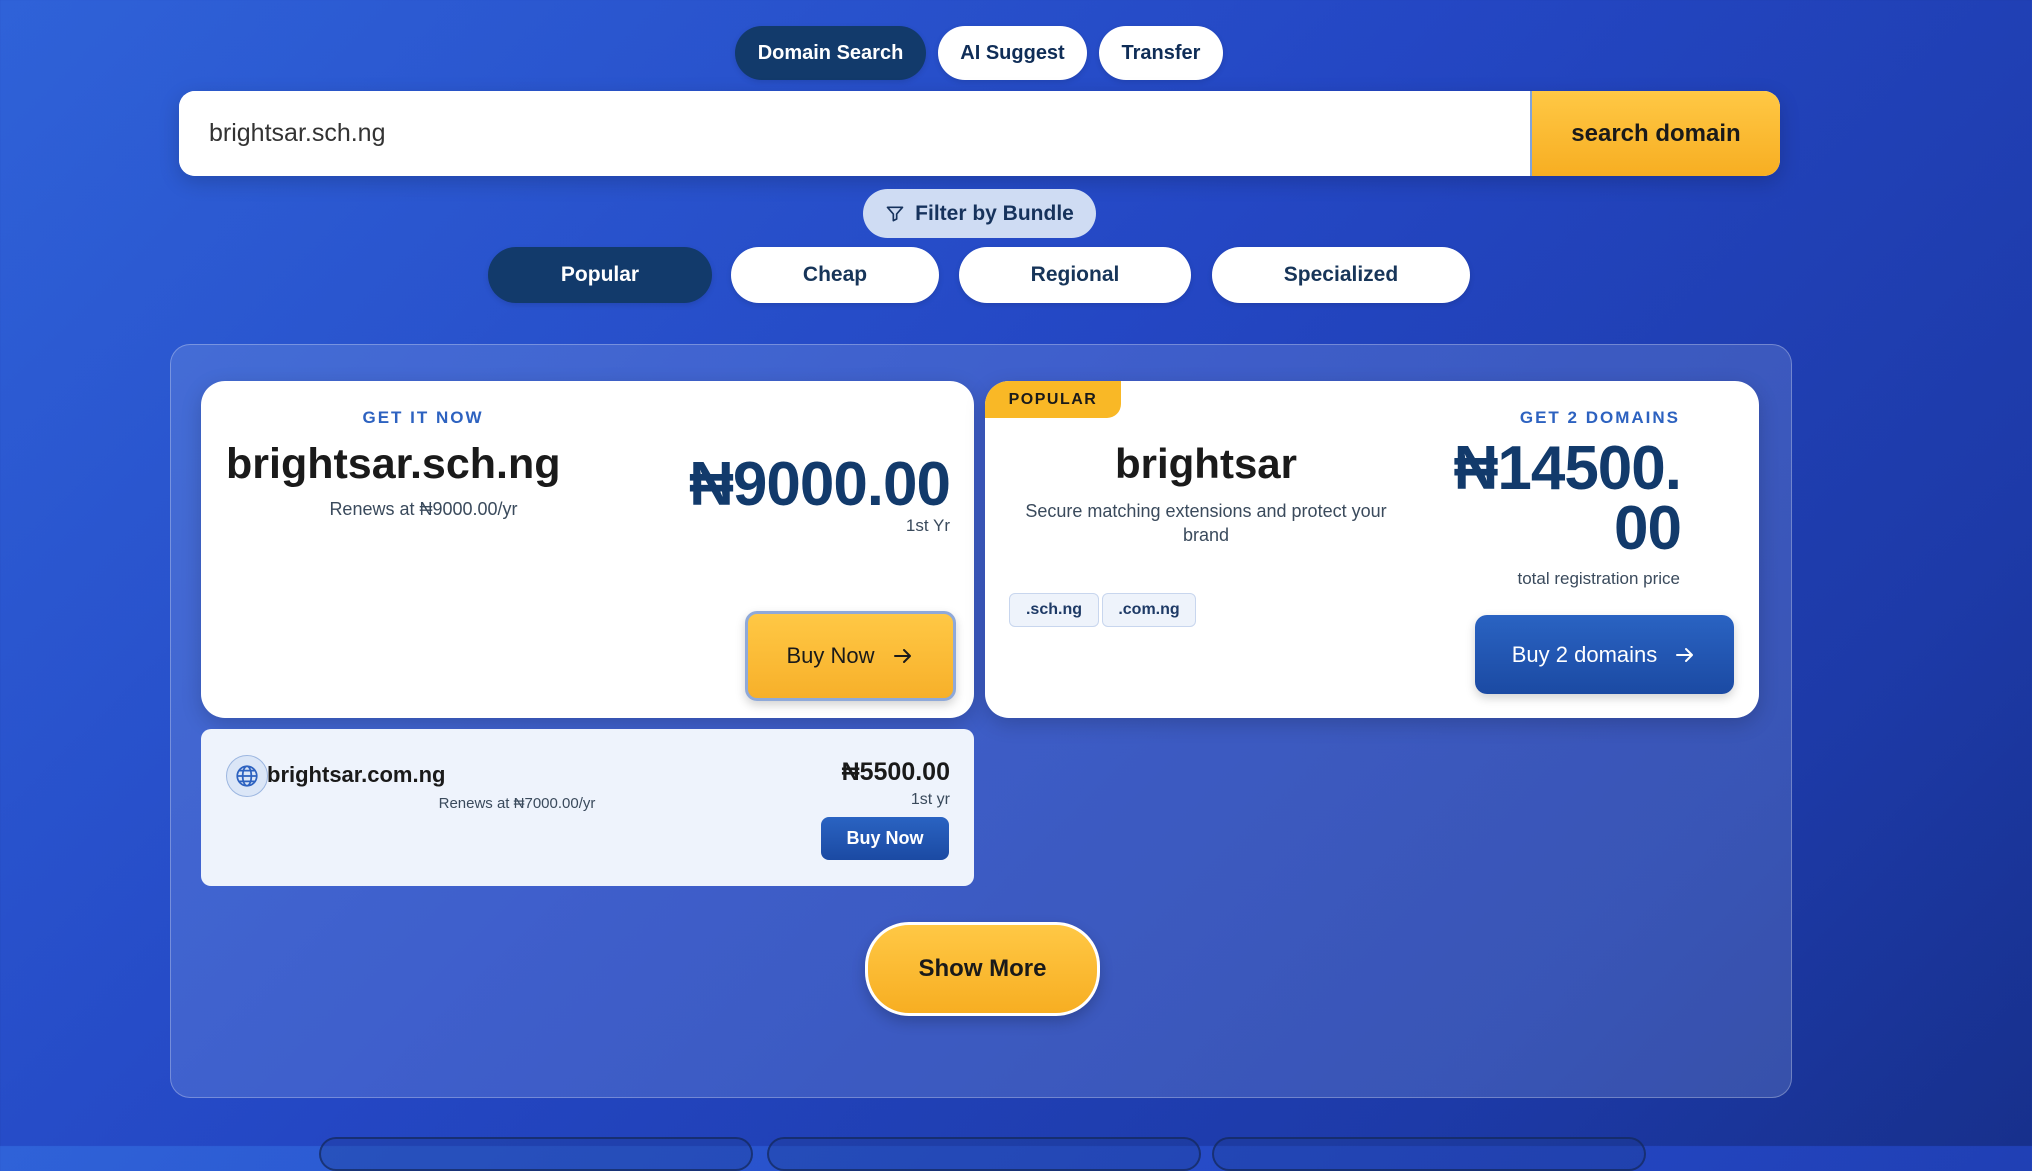 The height and width of the screenshot is (1171, 2032). What do you see at coordinates (1012, 53) in the screenshot?
I see `tab-ai-suggest: AI Suggest` at bounding box center [1012, 53].